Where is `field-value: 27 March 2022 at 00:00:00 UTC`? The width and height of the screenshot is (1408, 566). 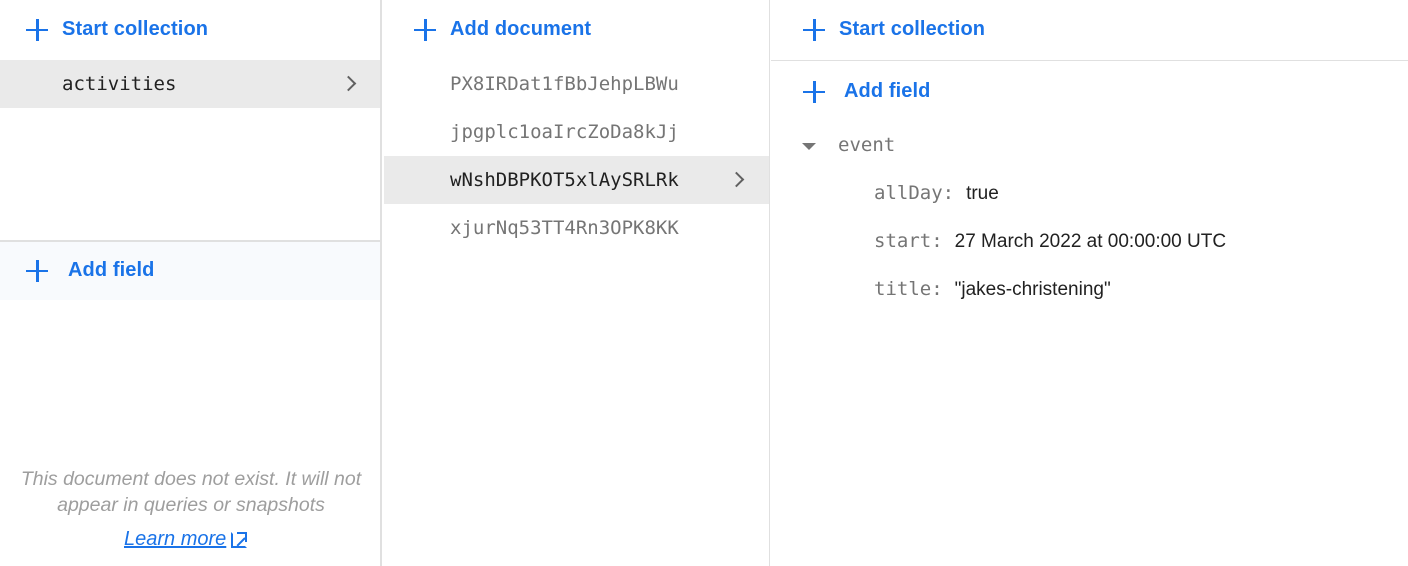
field-value: 27 March 2022 at 00:00:00 UTC is located at coordinates (1090, 241).